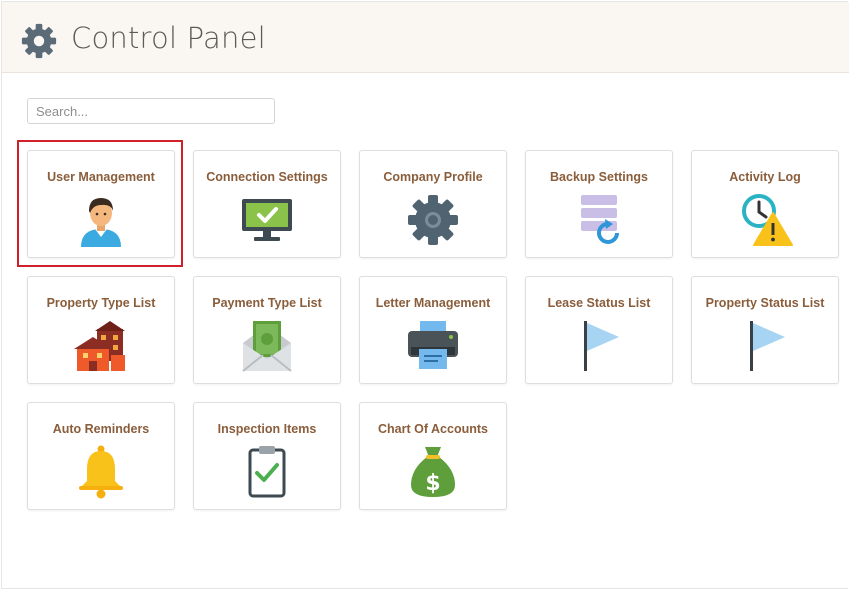  What do you see at coordinates (599, 303) in the screenshot?
I see `tile-label: Lease Status List` at bounding box center [599, 303].